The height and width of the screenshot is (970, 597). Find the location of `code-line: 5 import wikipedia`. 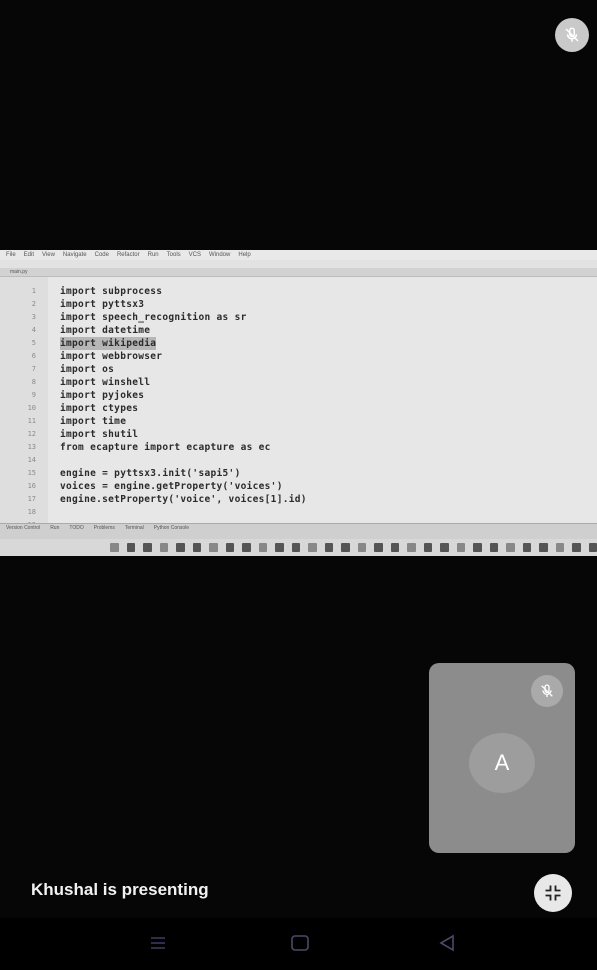

code-line: 5 import wikipedia is located at coordinates (298, 343).